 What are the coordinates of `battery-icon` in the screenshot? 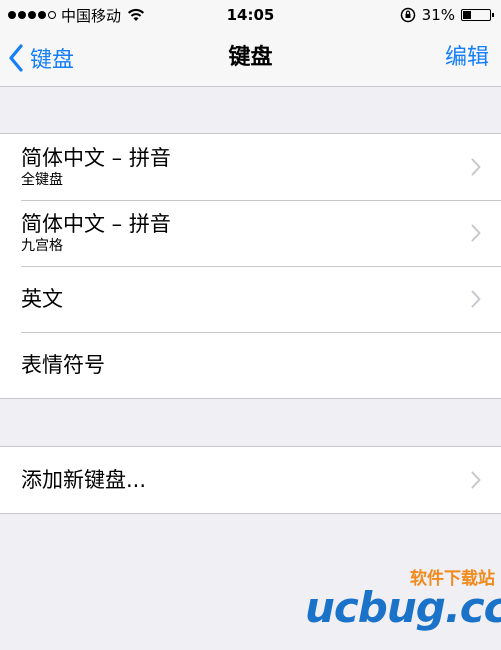 It's located at (477, 15).